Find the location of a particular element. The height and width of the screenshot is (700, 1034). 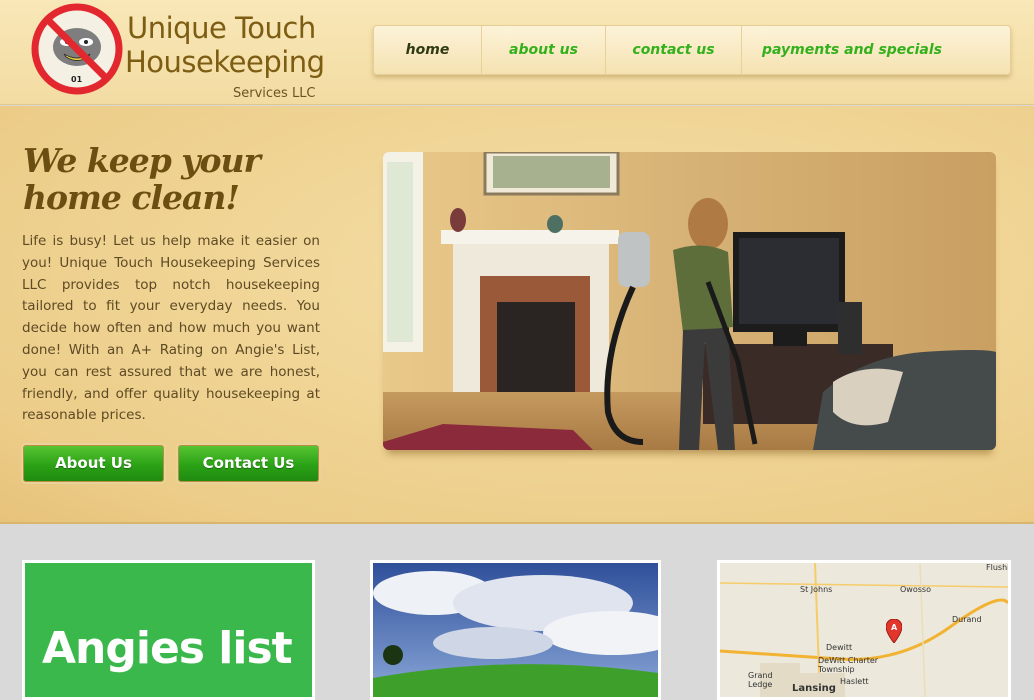

hero-title: We keep your home clean! is located at coordinates (142, 179).